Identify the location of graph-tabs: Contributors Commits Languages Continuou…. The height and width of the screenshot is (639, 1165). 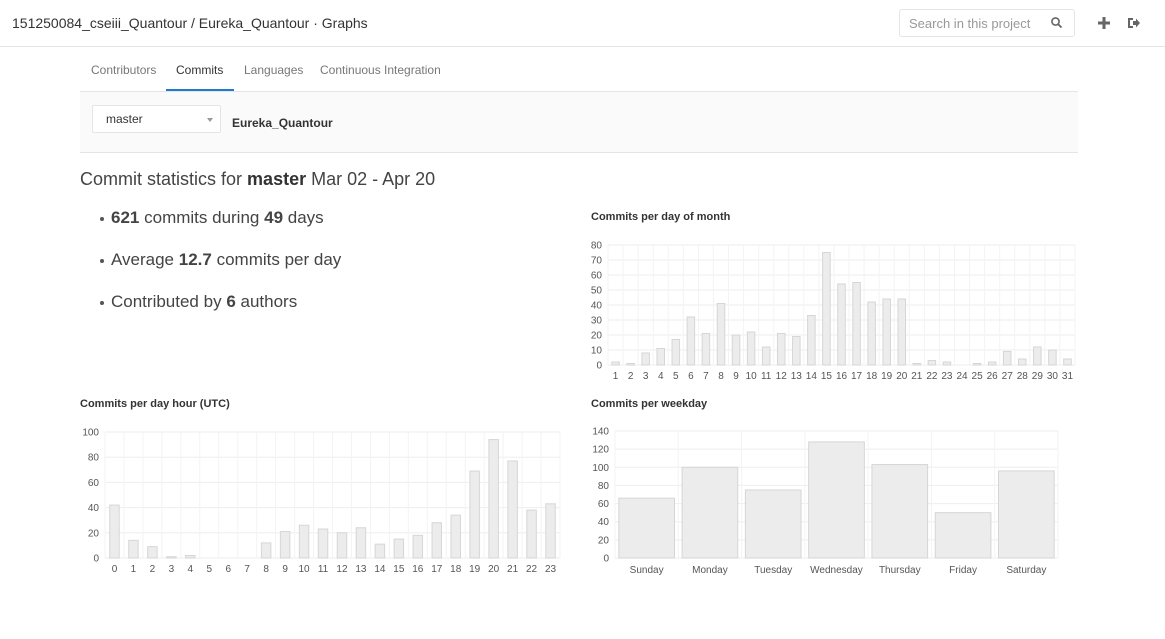
(579, 69).